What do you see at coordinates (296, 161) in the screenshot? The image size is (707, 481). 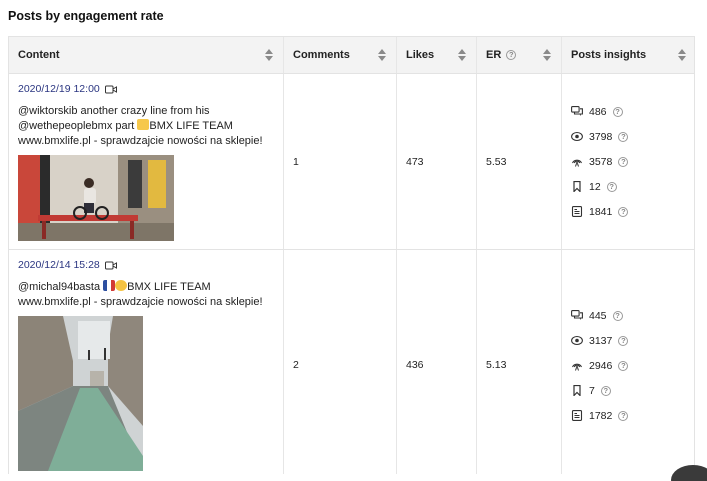 I see `comments-count: 1` at bounding box center [296, 161].